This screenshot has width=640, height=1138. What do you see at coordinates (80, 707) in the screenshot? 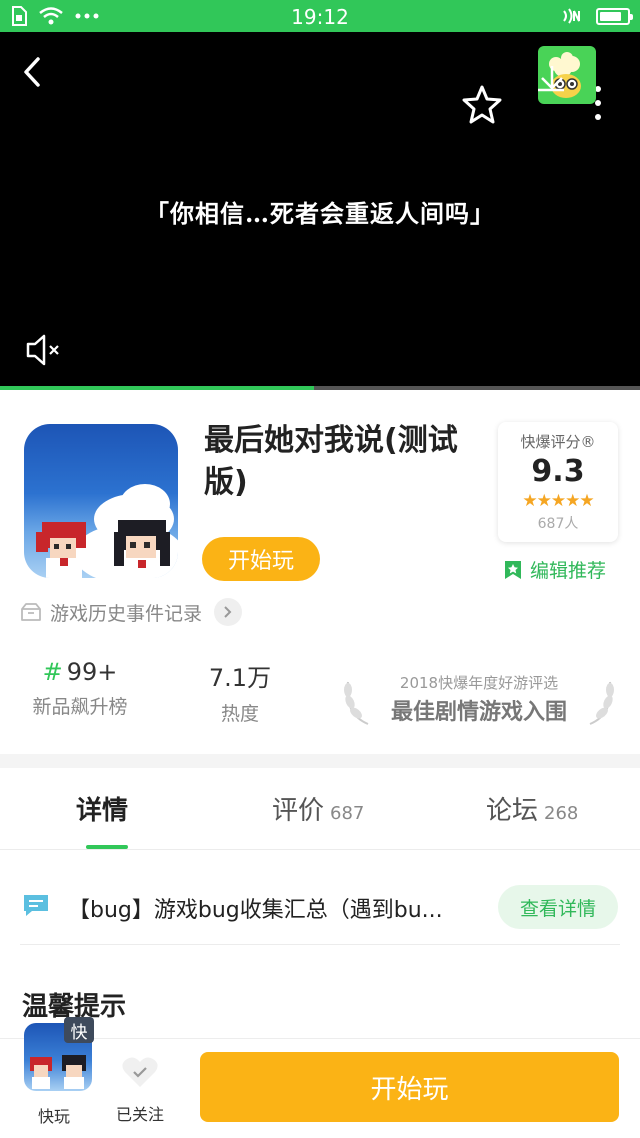
I see `stat-ranking-label: 新品飙升榜` at bounding box center [80, 707].